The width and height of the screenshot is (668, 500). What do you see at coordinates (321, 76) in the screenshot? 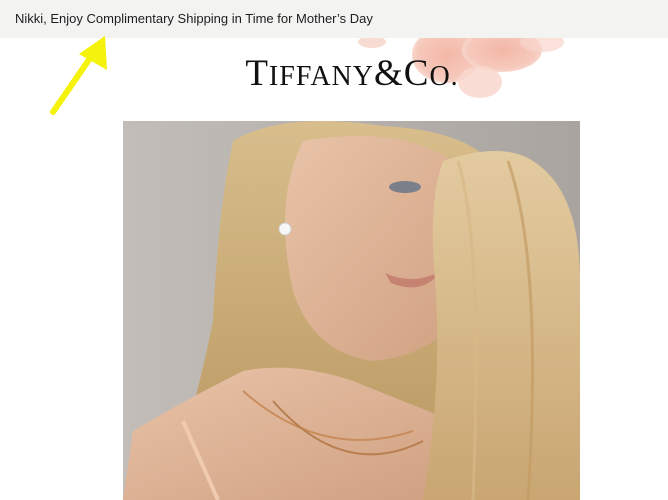
I see `logo-letters: IFFANY` at bounding box center [321, 76].